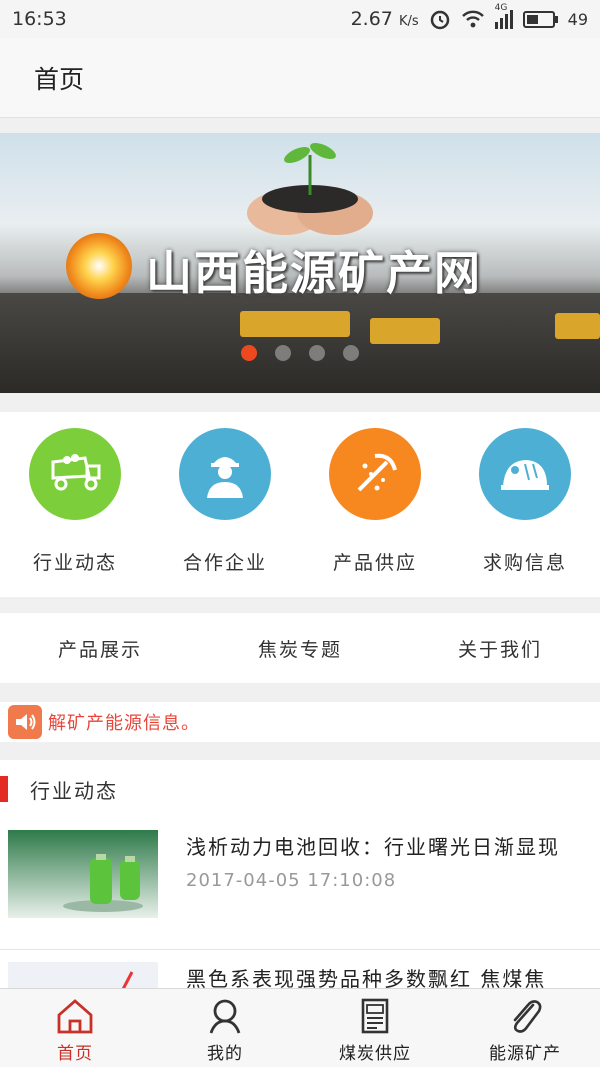 The width and height of the screenshot is (600, 1067). I want to click on home-icon, so click(75, 1016).